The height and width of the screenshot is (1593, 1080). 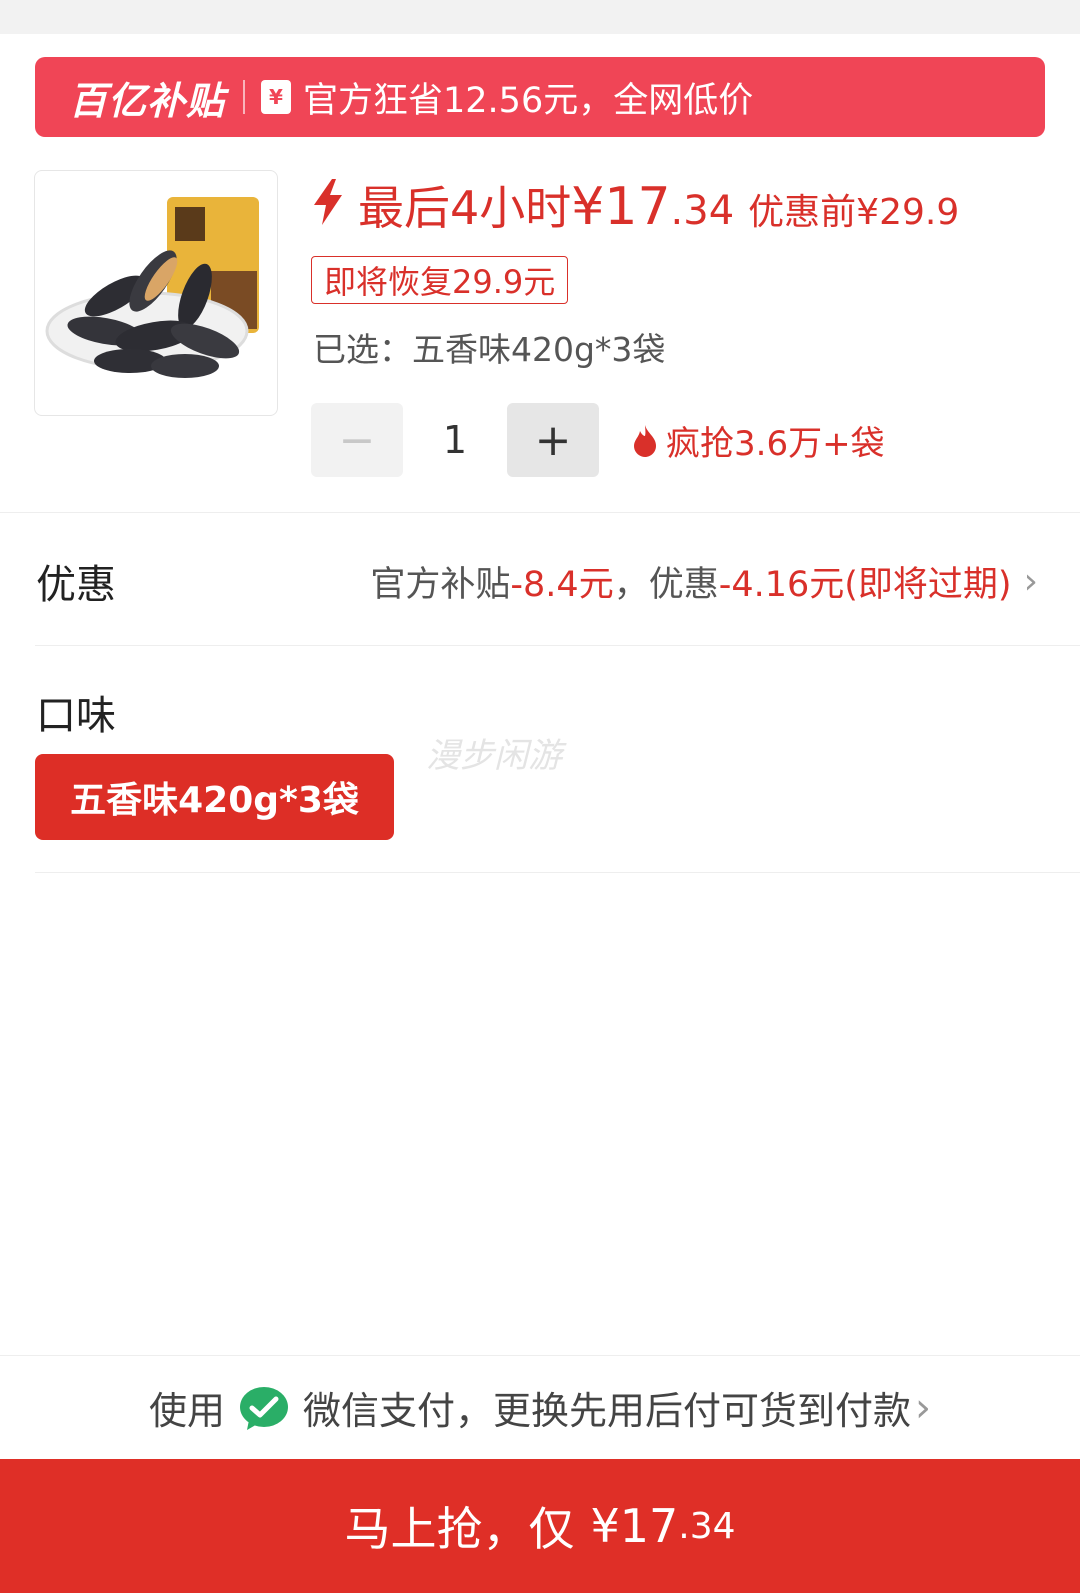 What do you see at coordinates (76, 585) in the screenshot?
I see `discount-label: 优惠` at bounding box center [76, 585].